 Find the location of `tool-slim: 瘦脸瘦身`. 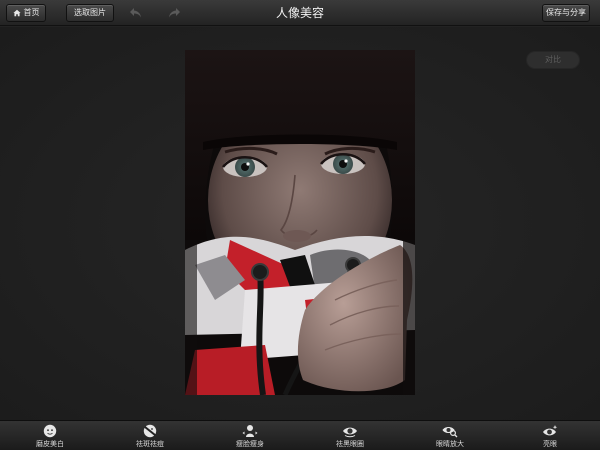

tool-slim: 瘦脸瘦身 is located at coordinates (250, 435).